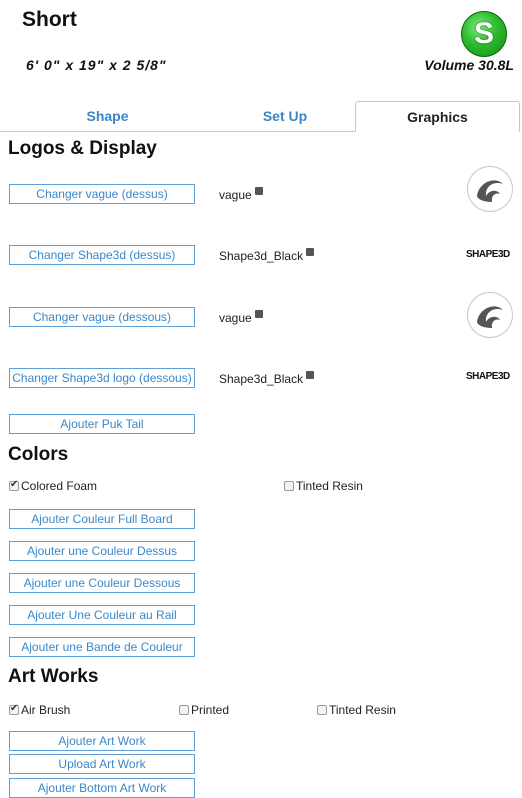  Describe the element at coordinates (204, 710) in the screenshot. I see `printed-checkbox: Printed` at that location.